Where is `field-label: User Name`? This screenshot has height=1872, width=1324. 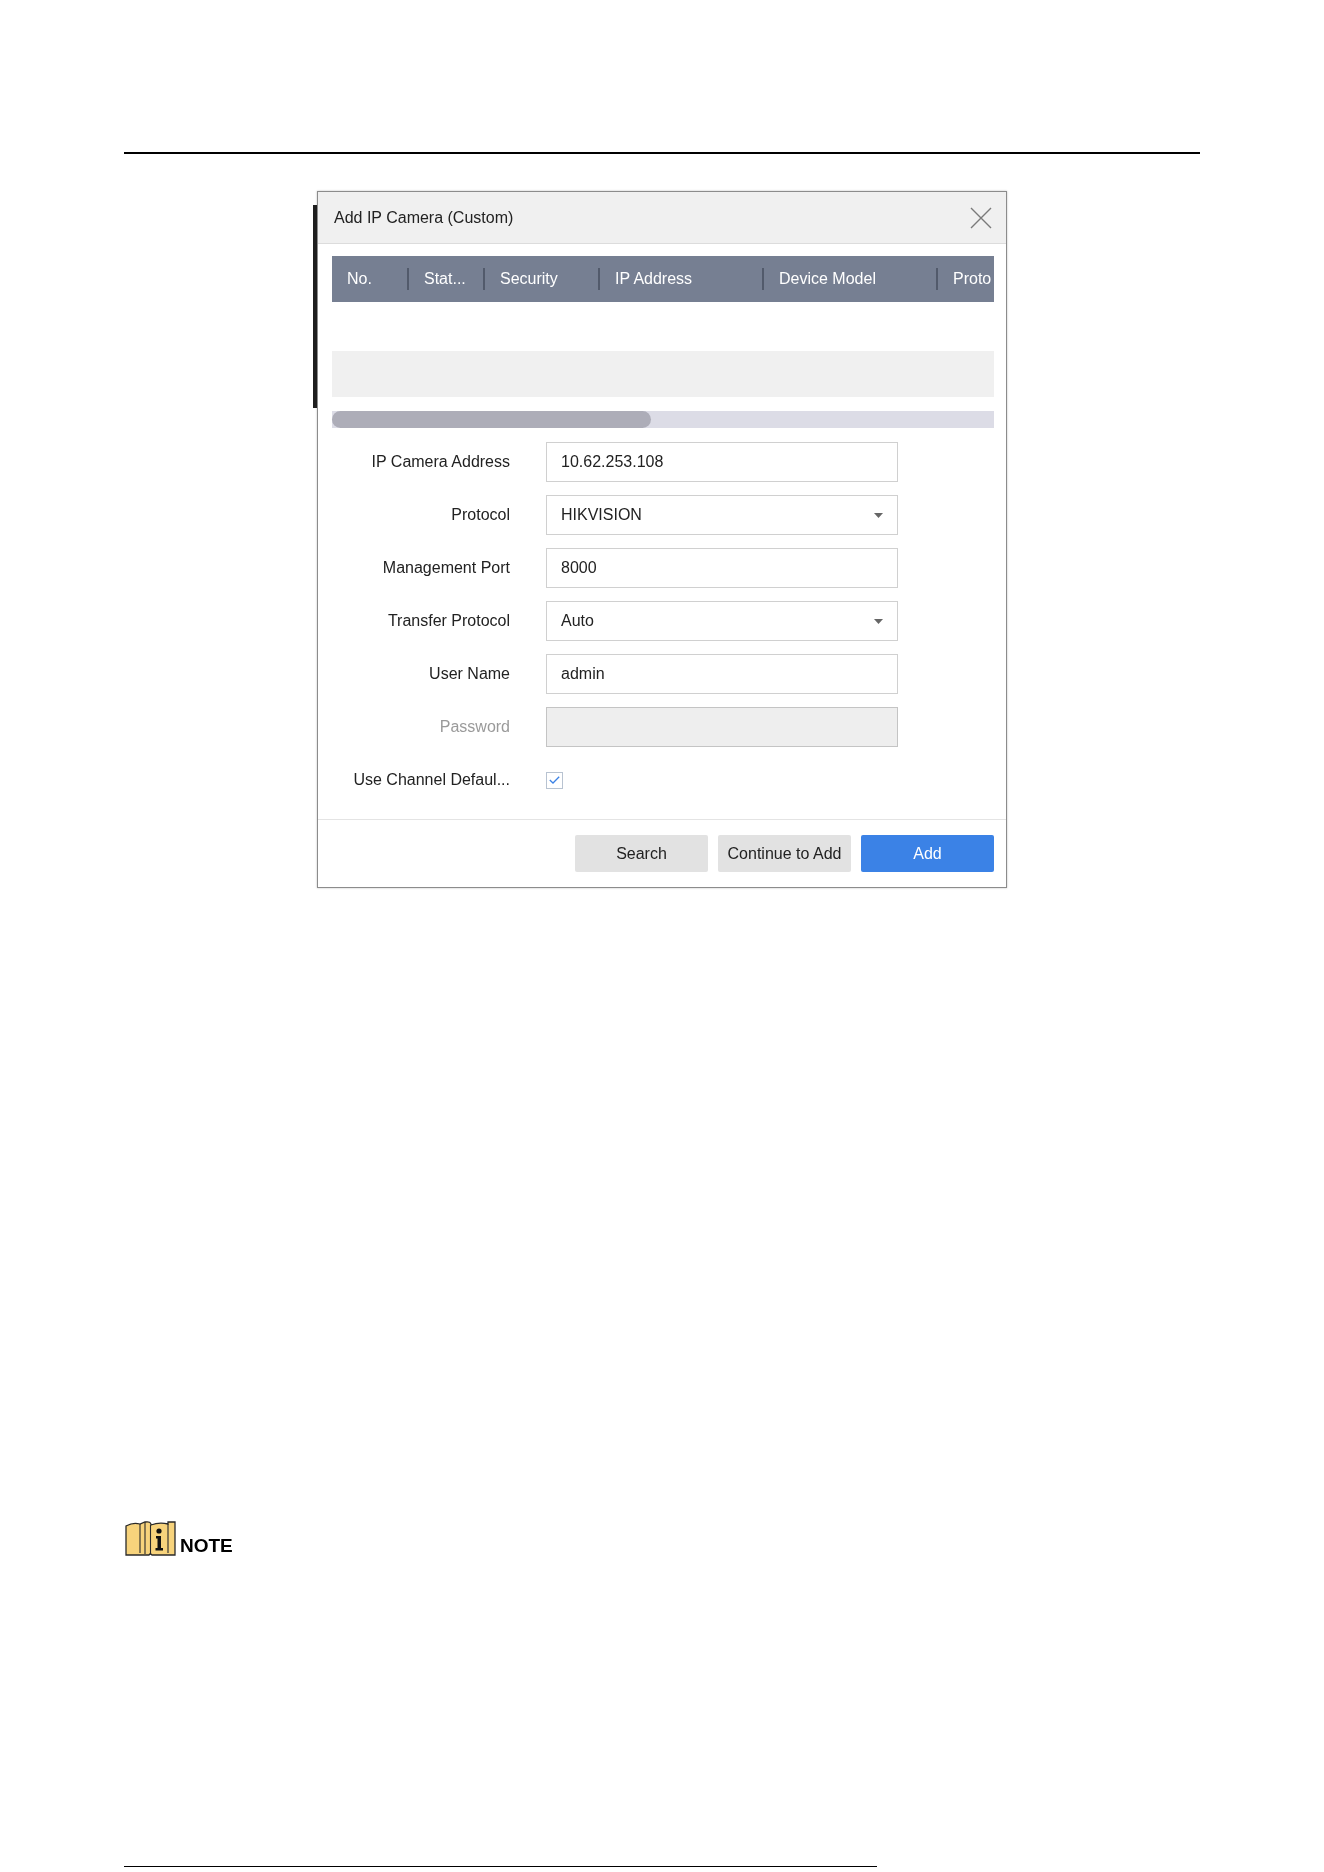 field-label: User Name is located at coordinates (469, 674).